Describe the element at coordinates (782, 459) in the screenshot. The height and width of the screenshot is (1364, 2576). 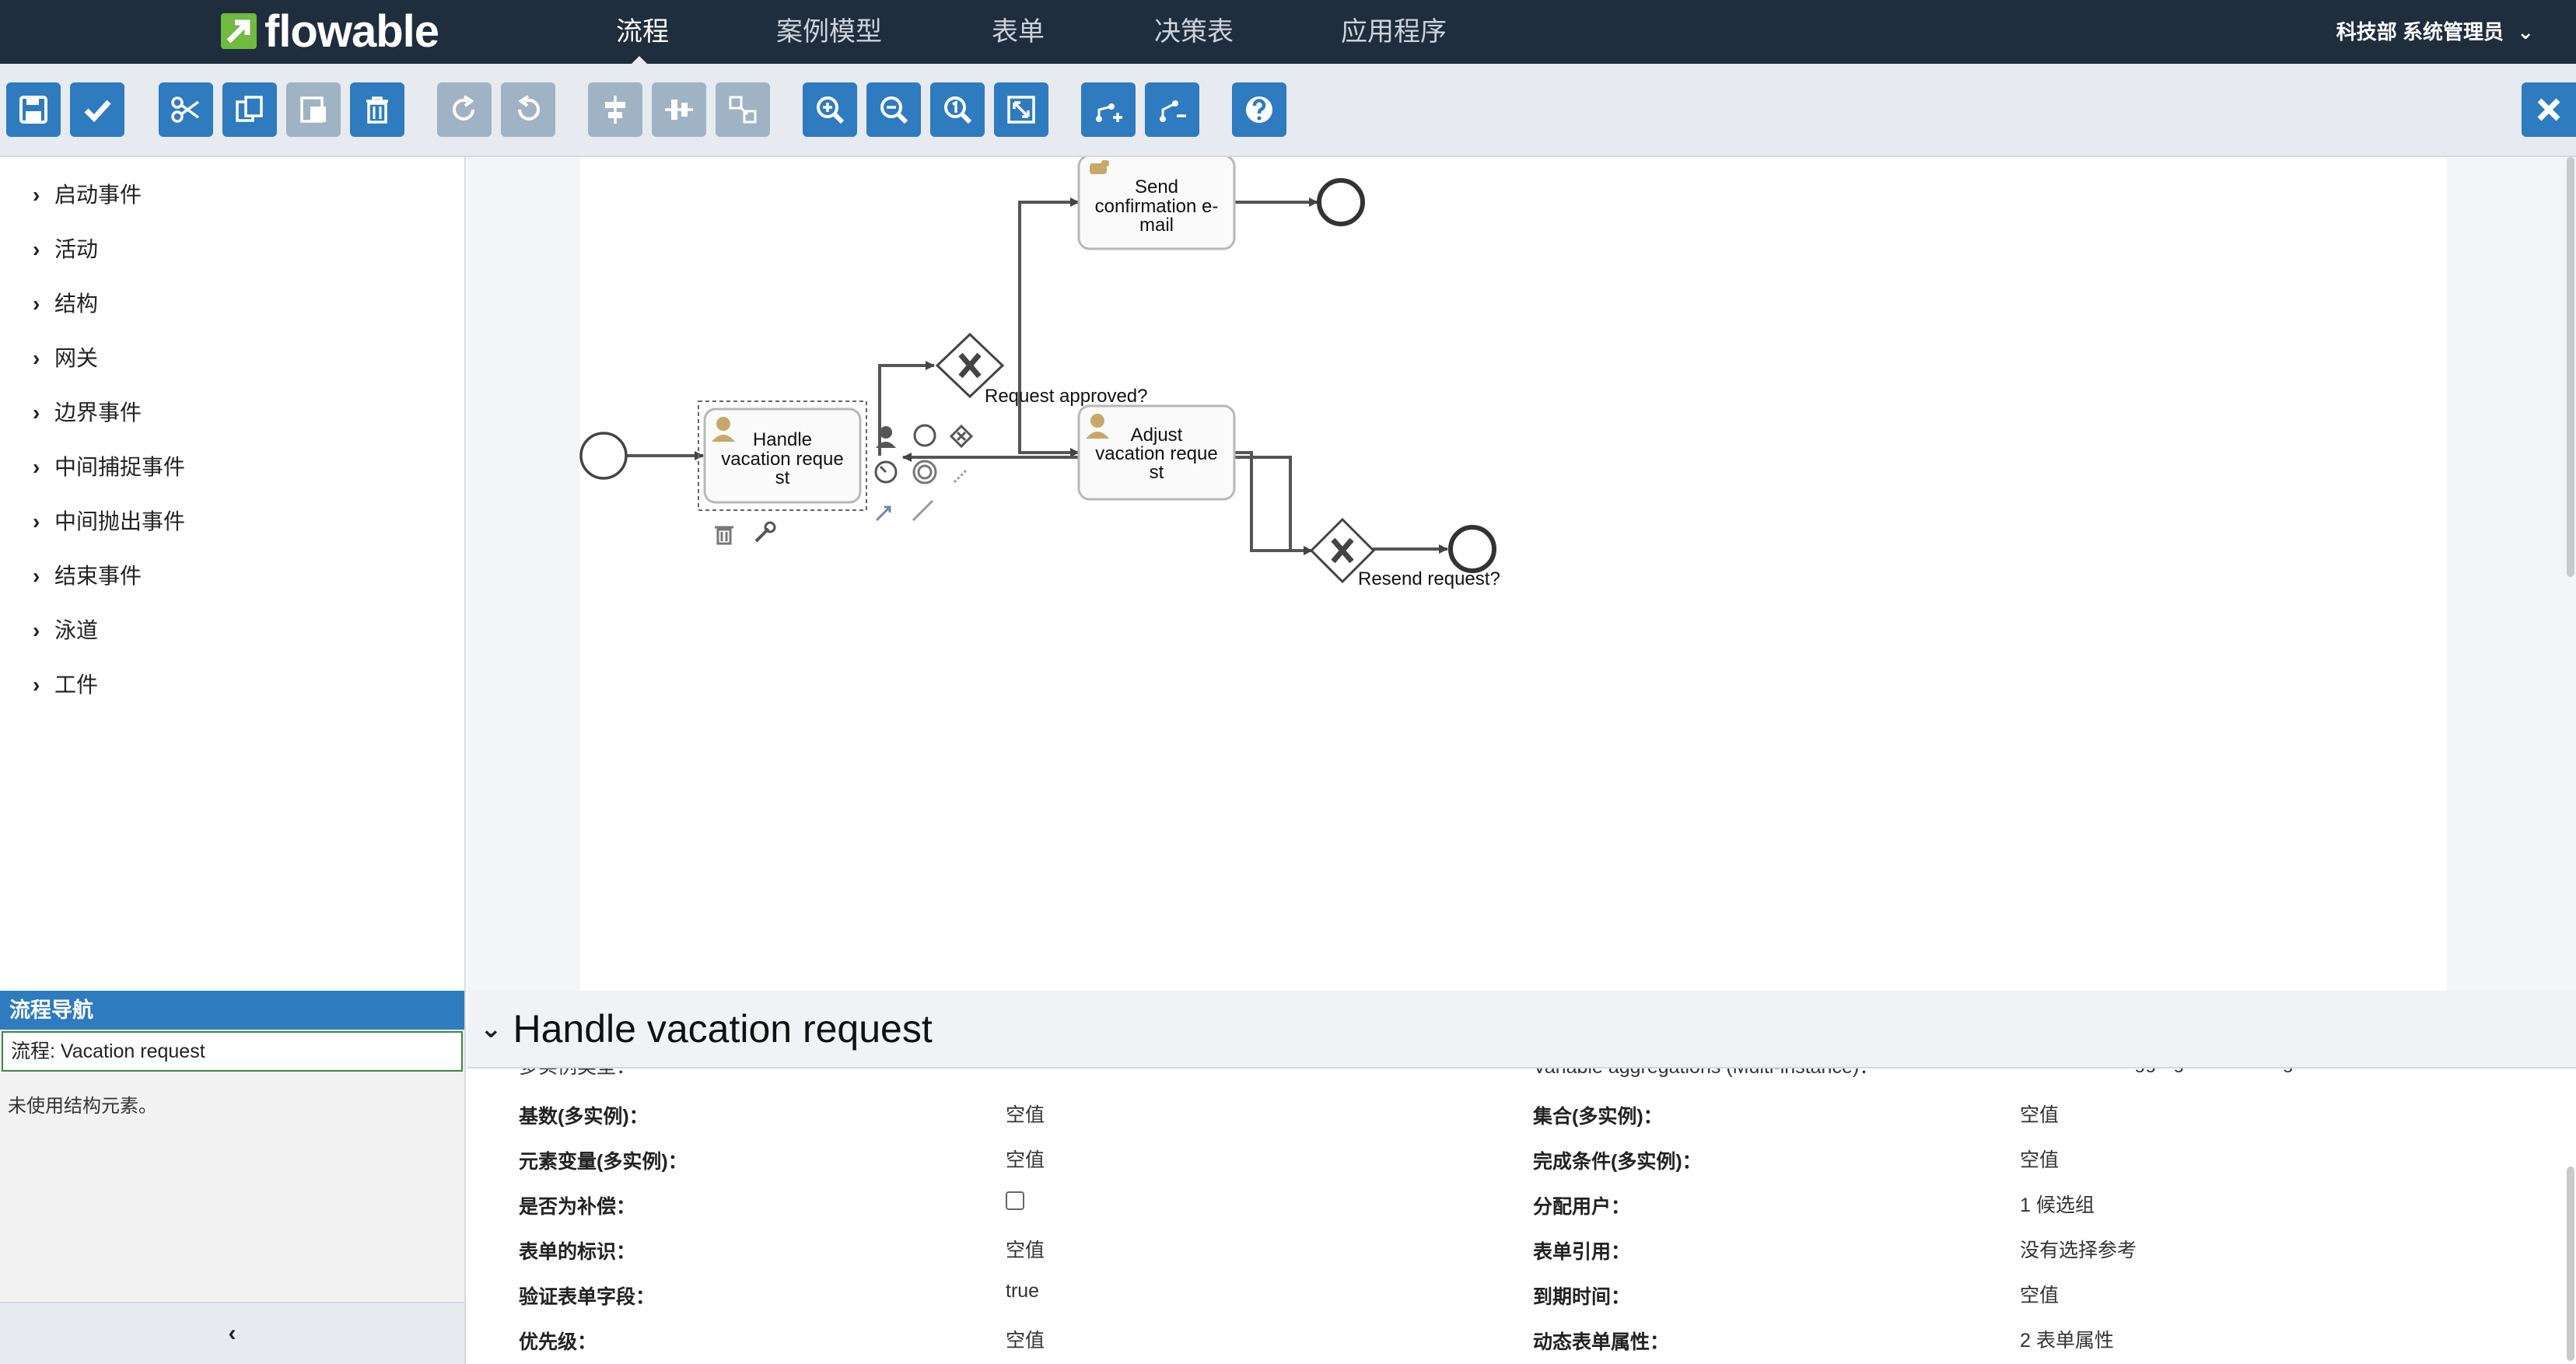
I see `task-label-line-2: vacation reque` at that location.